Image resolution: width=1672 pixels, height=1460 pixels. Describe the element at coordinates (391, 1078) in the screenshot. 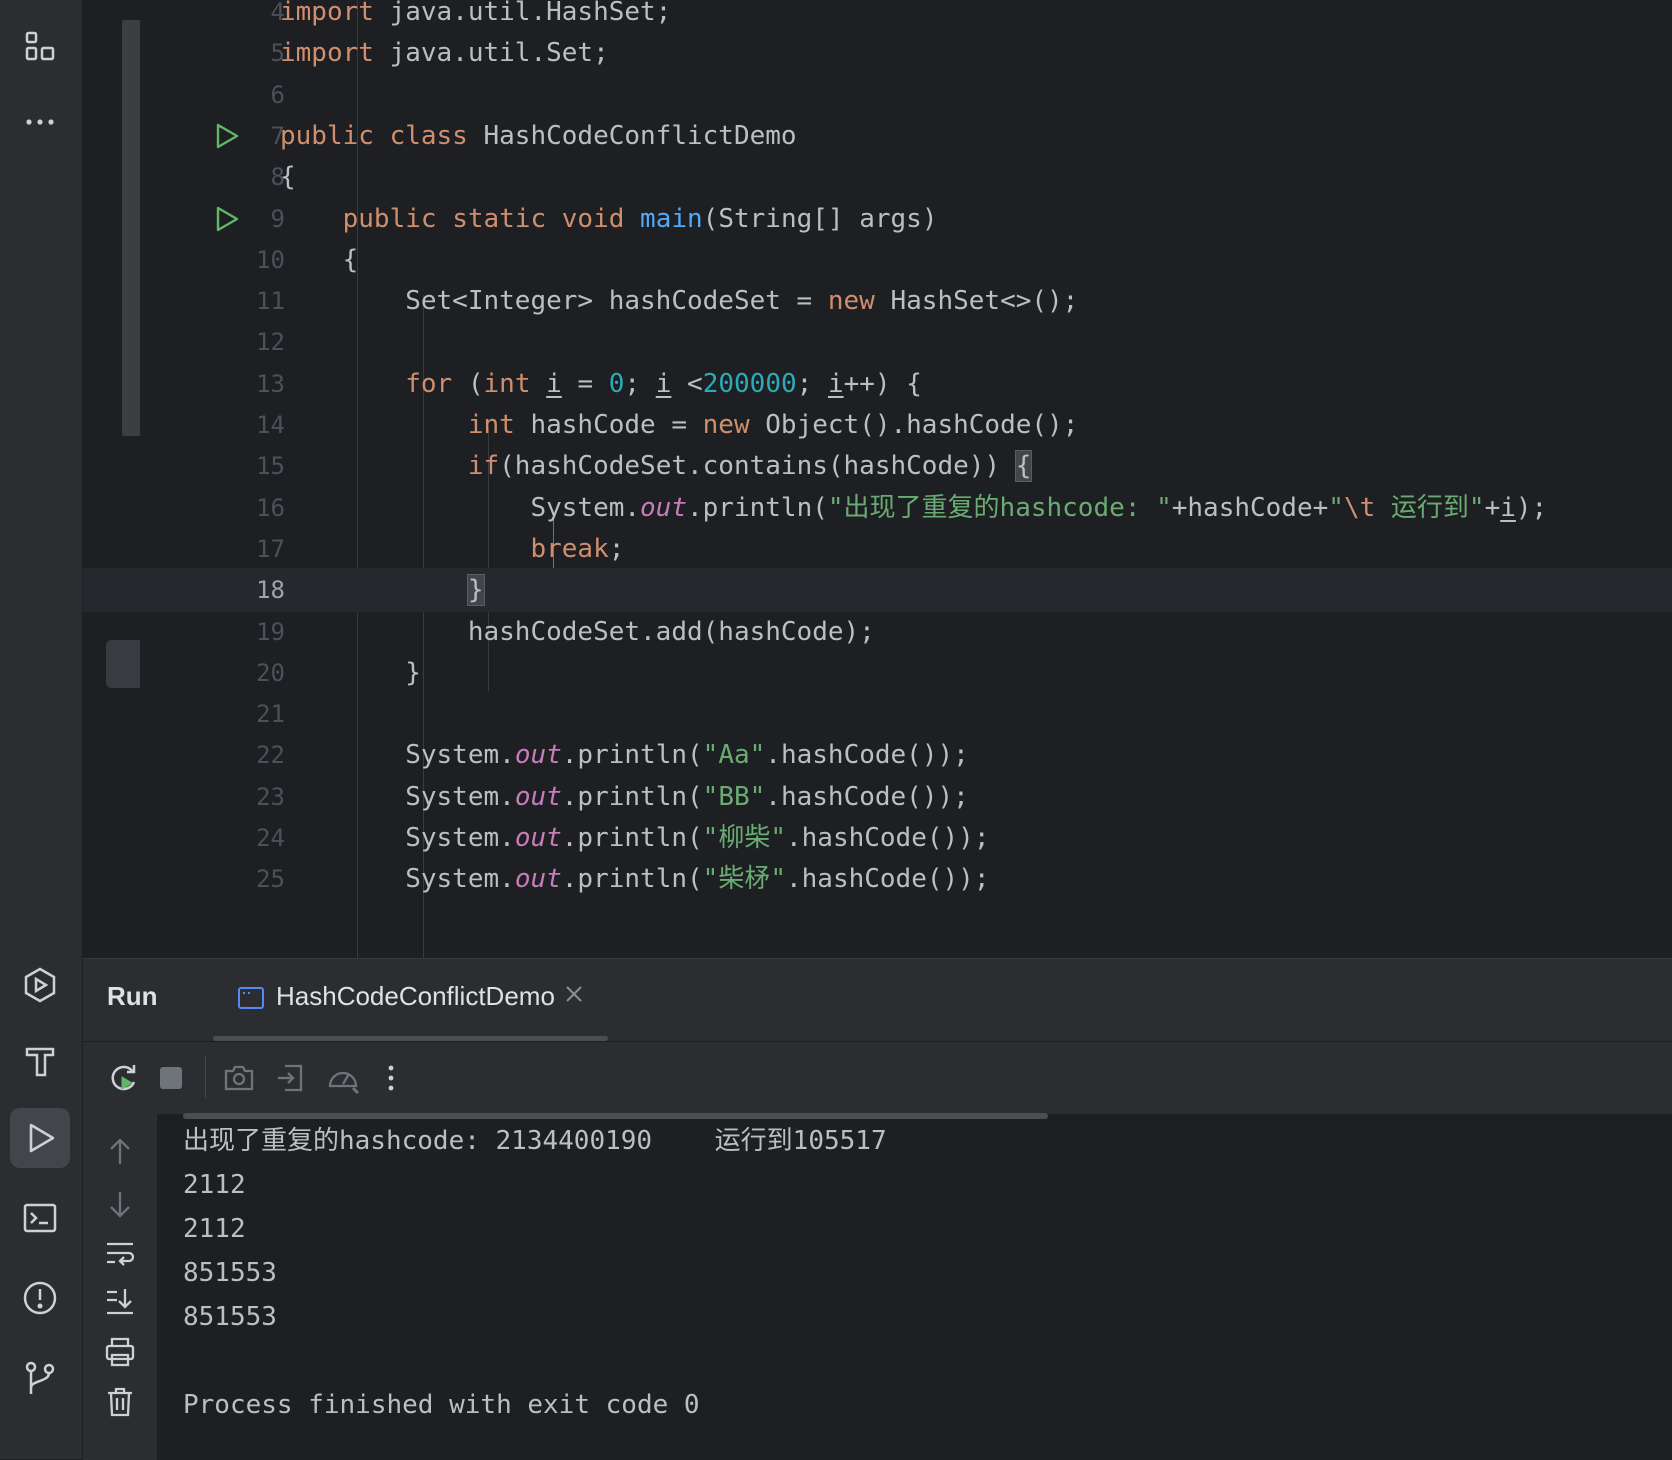

I see `more-options-icon` at that location.